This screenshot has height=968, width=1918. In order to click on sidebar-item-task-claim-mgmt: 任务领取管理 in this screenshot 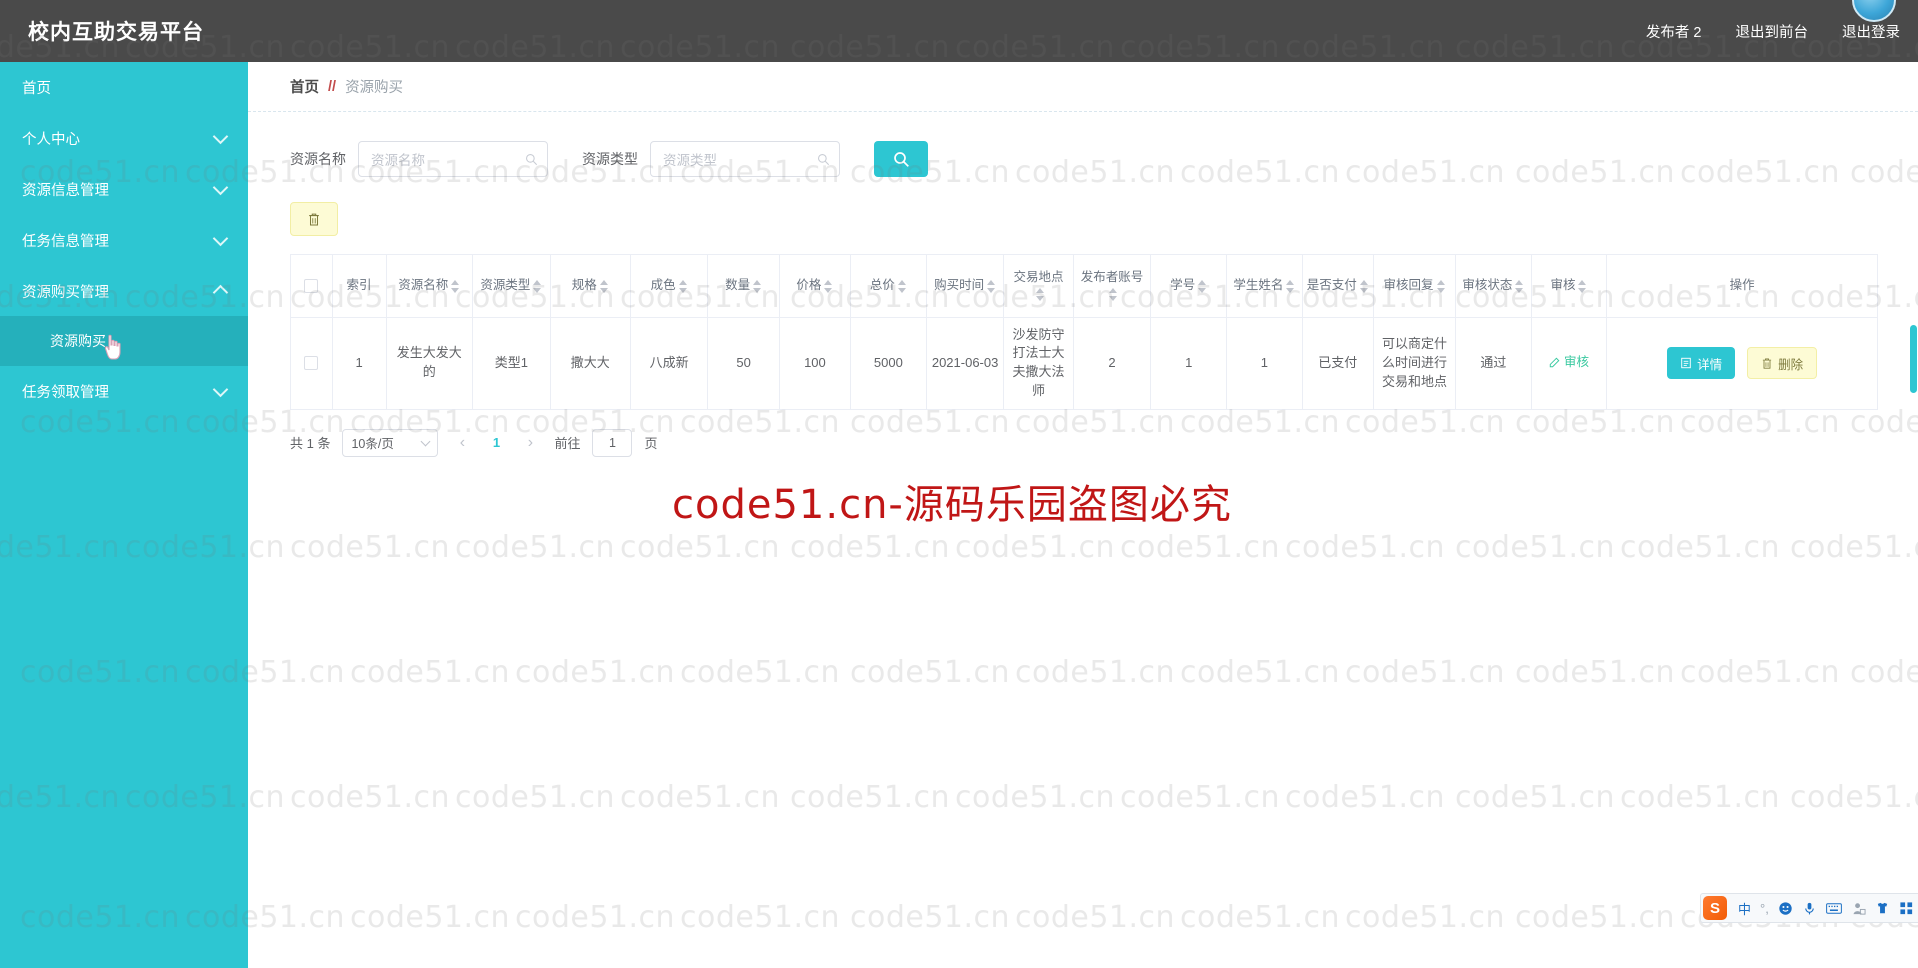, I will do `click(124, 391)`.